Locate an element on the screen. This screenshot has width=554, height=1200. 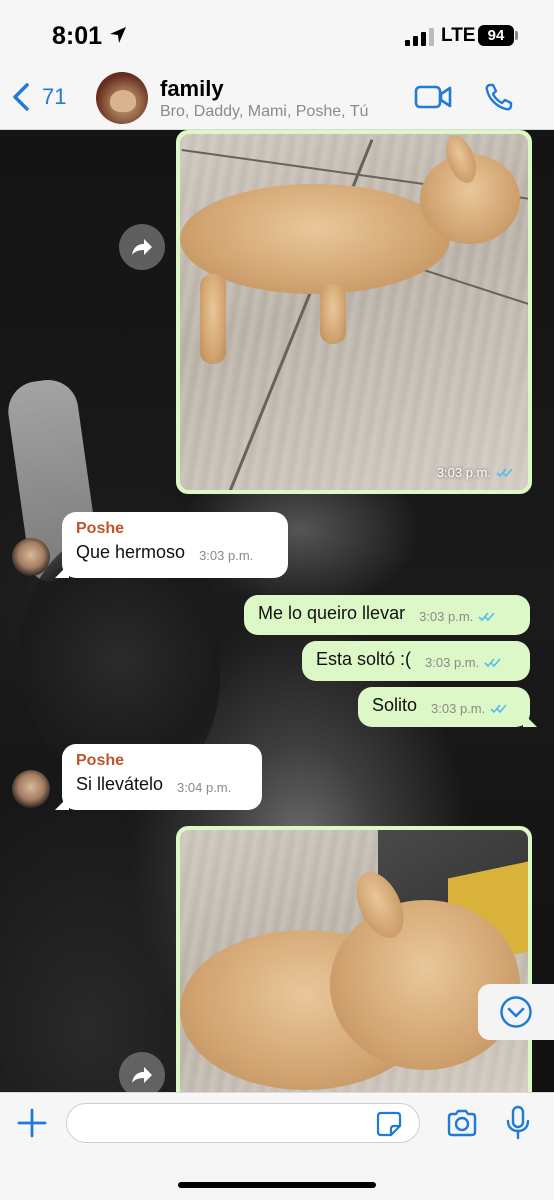
chevron-down-icon is located at coordinates (516, 1012).